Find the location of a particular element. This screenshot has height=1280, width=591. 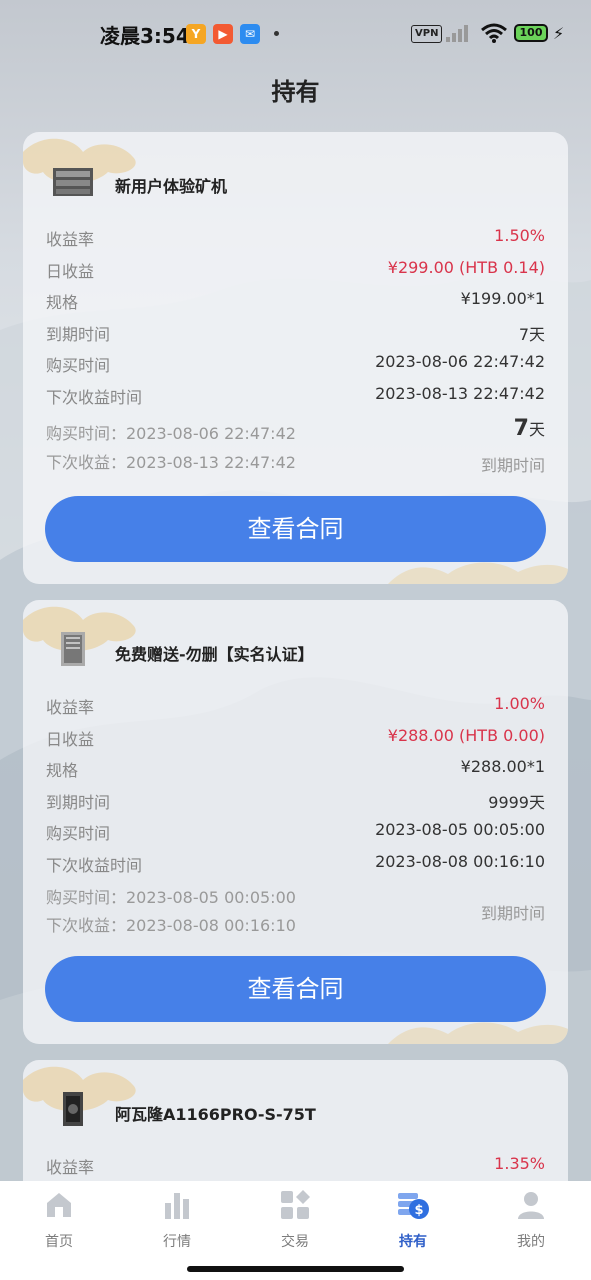

message-app-icon: ✉ is located at coordinates (250, 34).